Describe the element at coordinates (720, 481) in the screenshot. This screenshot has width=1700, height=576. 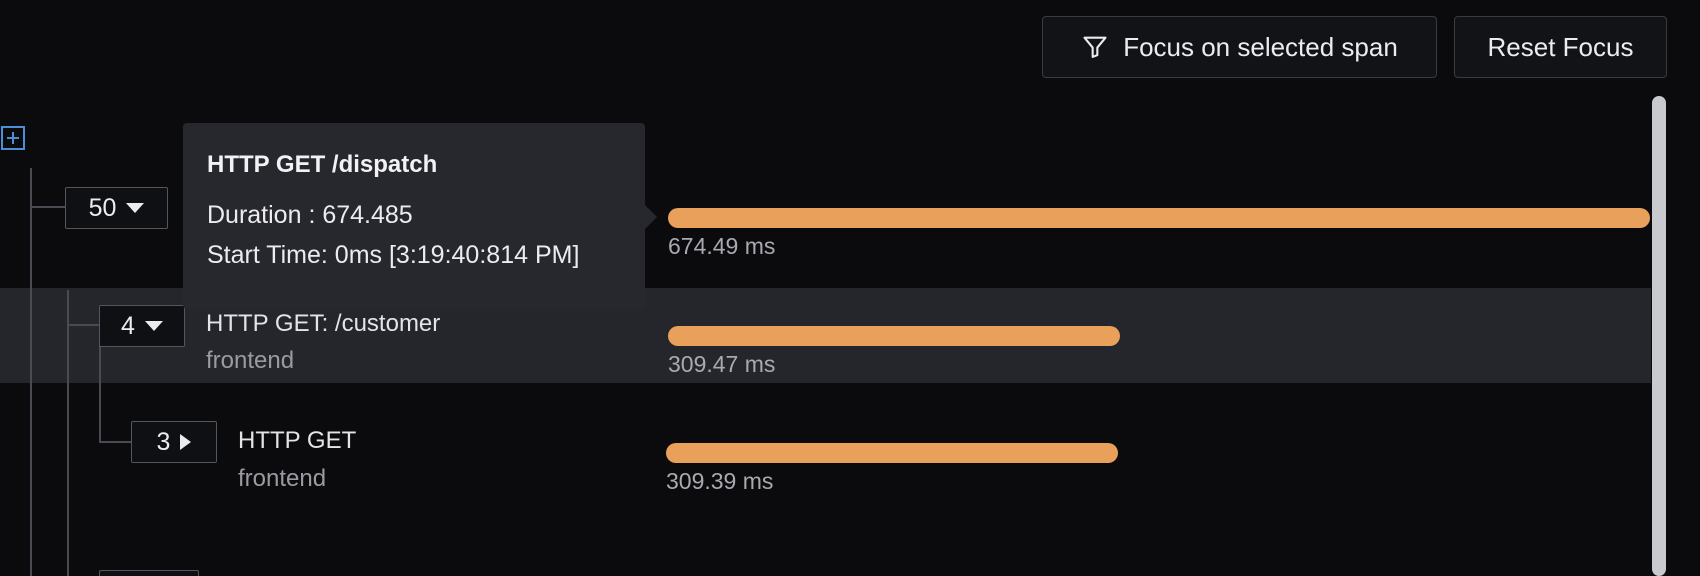
I see `duration-label: 309.39 ms` at that location.